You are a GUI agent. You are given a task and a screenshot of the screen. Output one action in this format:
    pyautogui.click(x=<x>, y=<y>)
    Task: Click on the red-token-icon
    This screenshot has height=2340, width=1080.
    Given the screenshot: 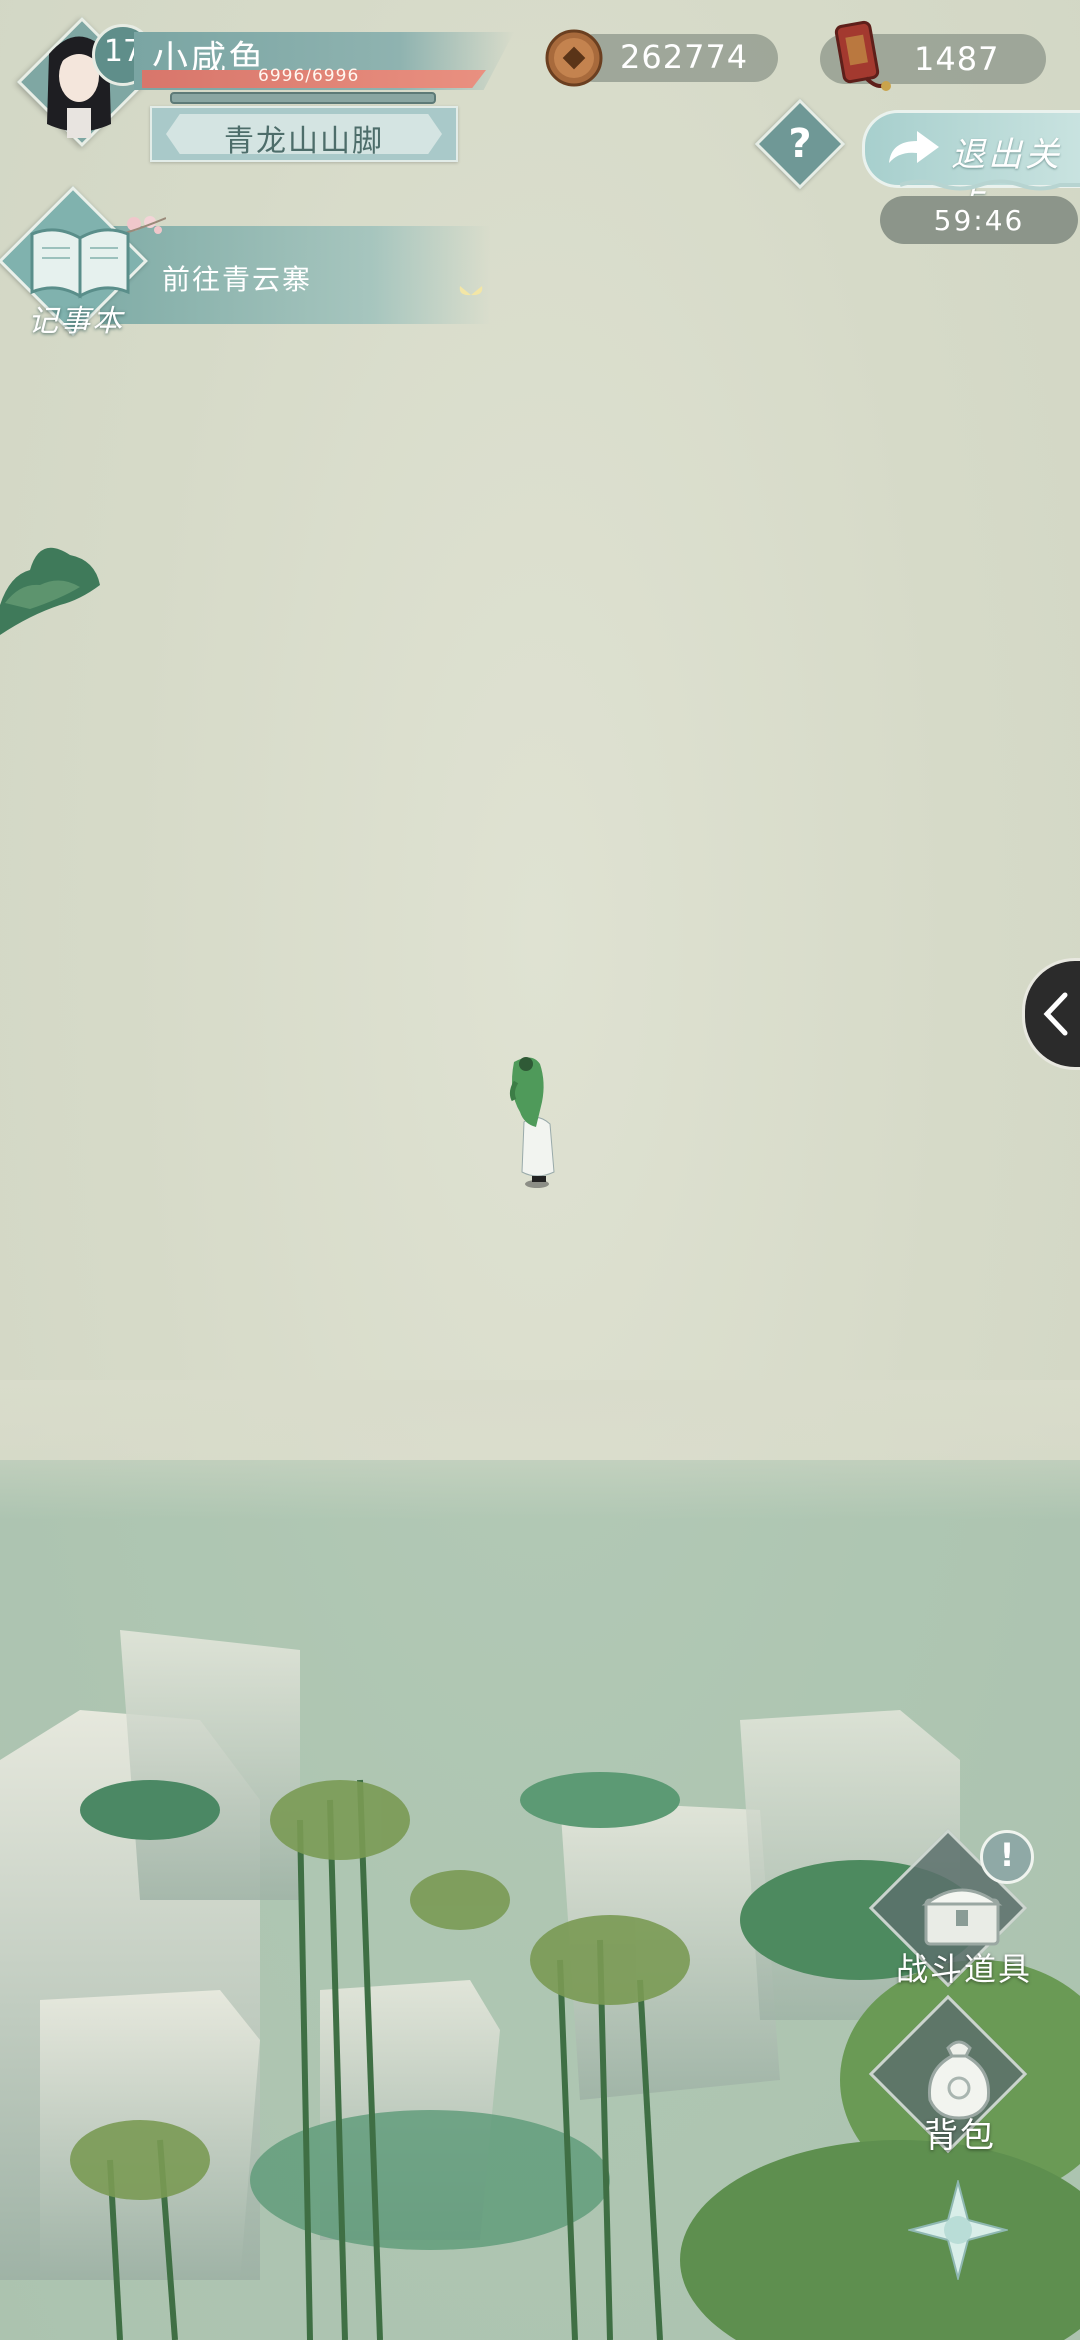 What is the action you would take?
    pyautogui.click(x=862, y=55)
    